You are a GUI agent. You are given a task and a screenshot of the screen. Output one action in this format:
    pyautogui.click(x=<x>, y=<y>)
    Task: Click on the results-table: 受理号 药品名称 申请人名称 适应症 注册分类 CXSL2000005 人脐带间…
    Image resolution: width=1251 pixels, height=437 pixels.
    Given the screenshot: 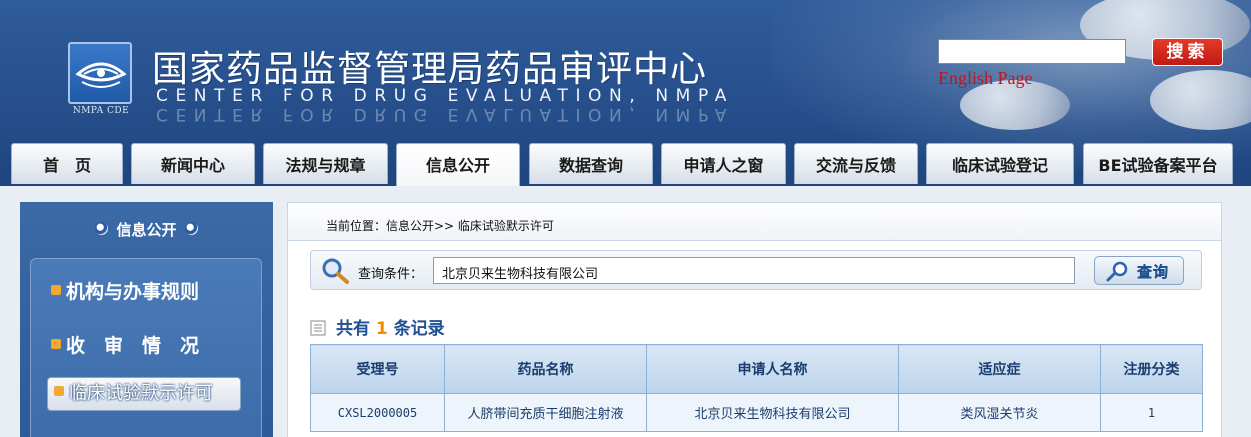 What is the action you would take?
    pyautogui.click(x=756, y=388)
    